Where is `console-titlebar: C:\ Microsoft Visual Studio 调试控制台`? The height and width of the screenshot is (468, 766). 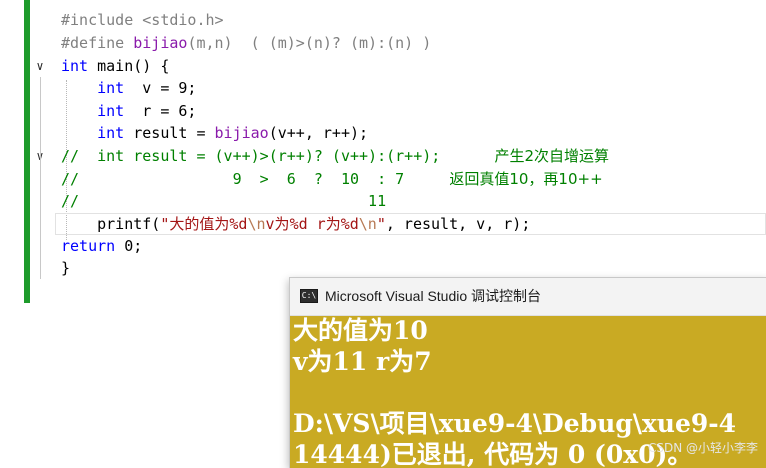
console-titlebar: C:\ Microsoft Visual Studio 调试控制台 is located at coordinates (528, 297).